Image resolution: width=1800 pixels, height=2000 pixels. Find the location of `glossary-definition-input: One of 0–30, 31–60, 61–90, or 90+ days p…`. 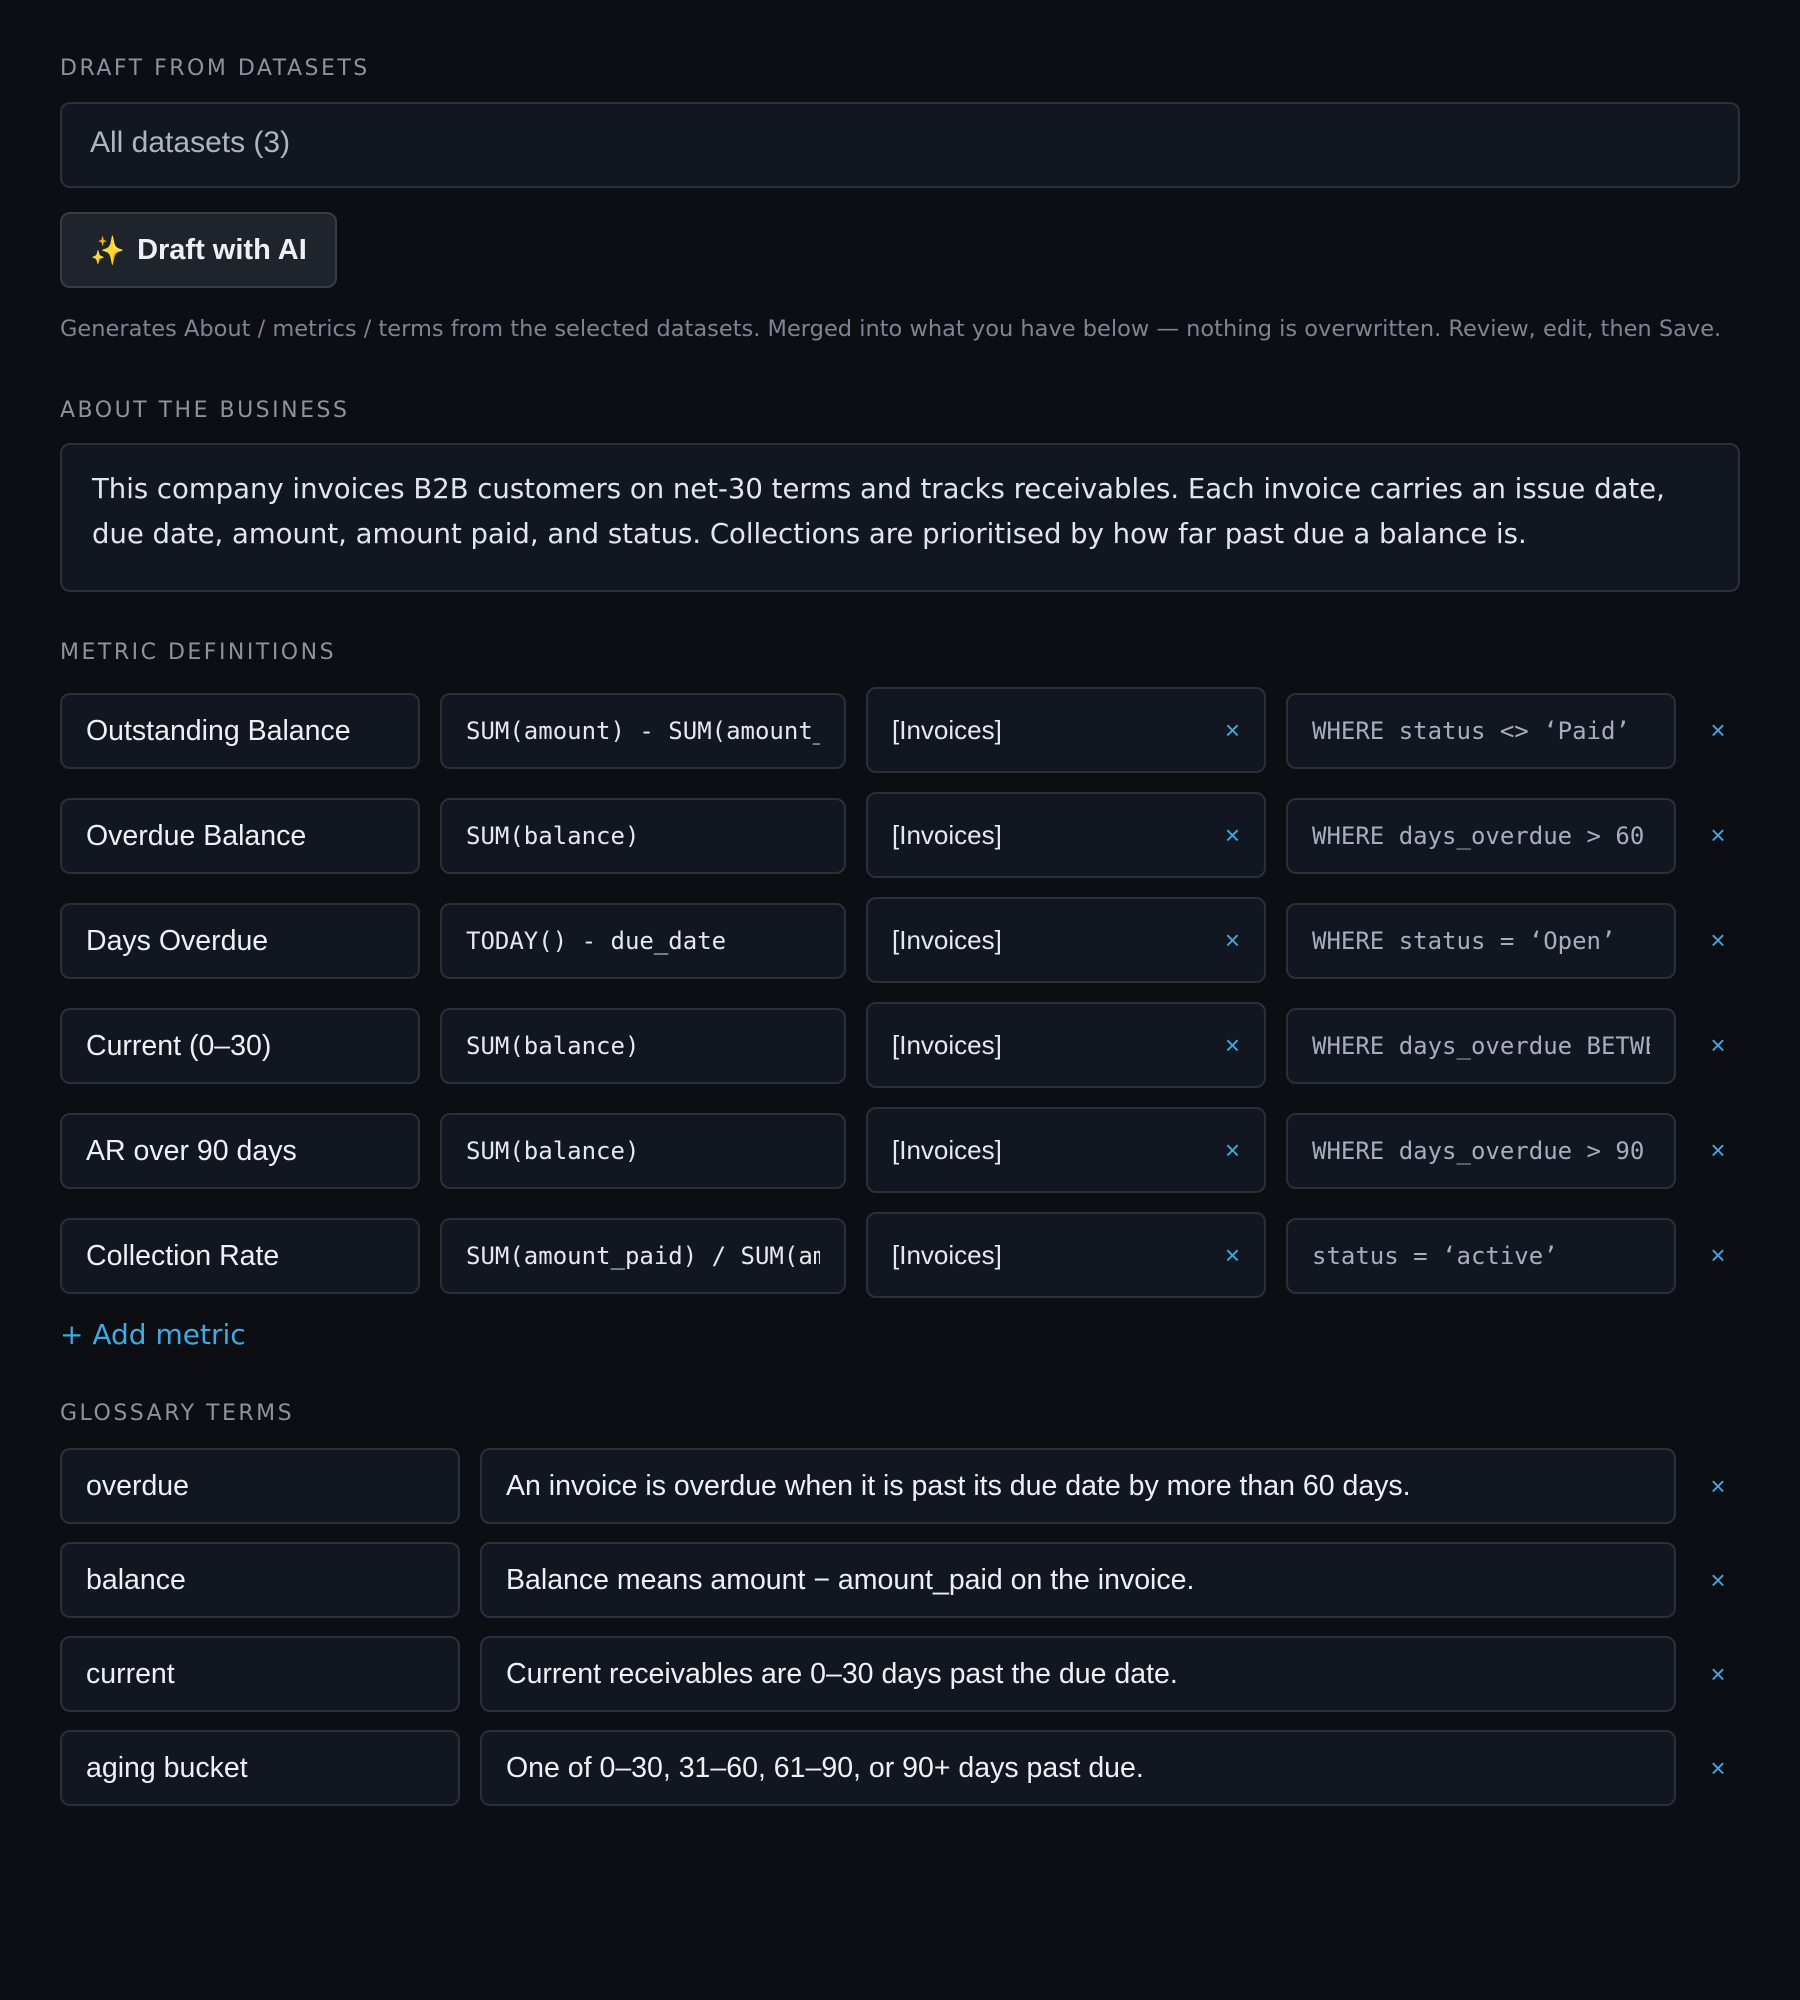

glossary-definition-input: One of 0–30, 31–60, 61–90, or 90+ days p… is located at coordinates (1078, 1768).